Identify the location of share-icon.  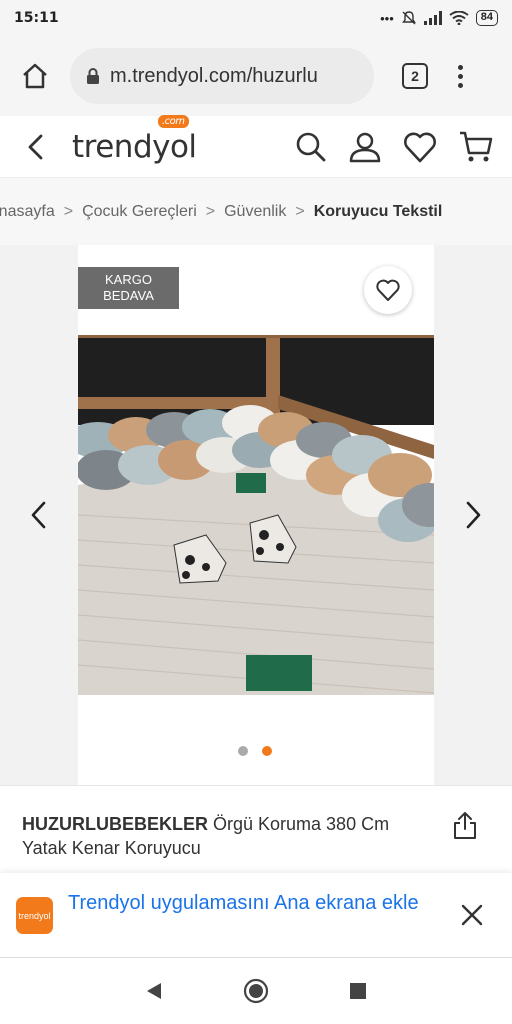
(465, 825).